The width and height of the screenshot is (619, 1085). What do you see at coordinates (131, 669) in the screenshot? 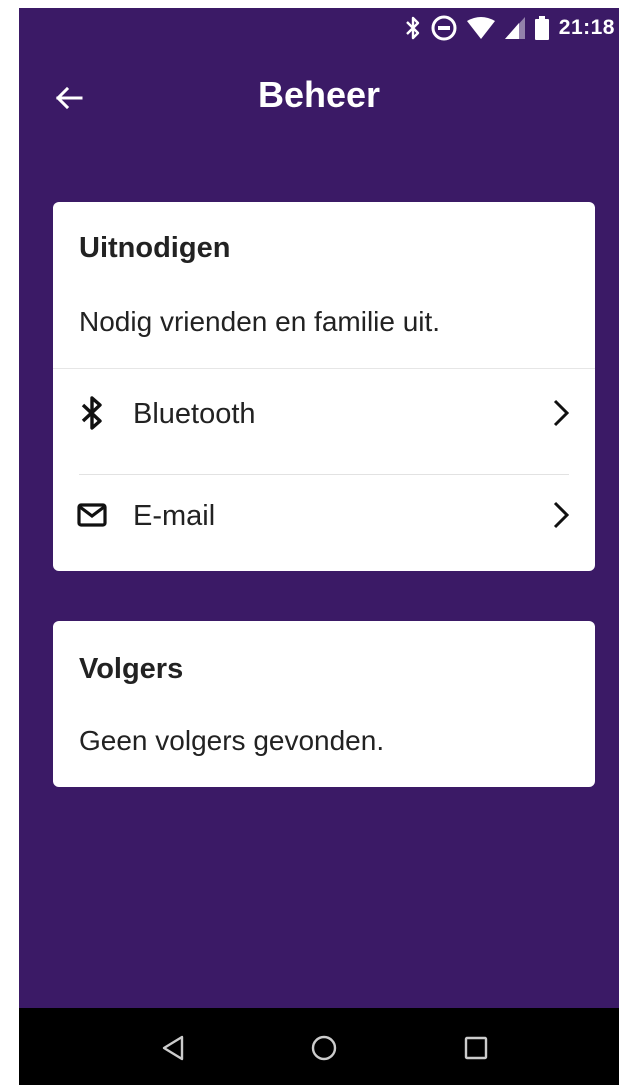
I see `followers-title: Volgers` at bounding box center [131, 669].